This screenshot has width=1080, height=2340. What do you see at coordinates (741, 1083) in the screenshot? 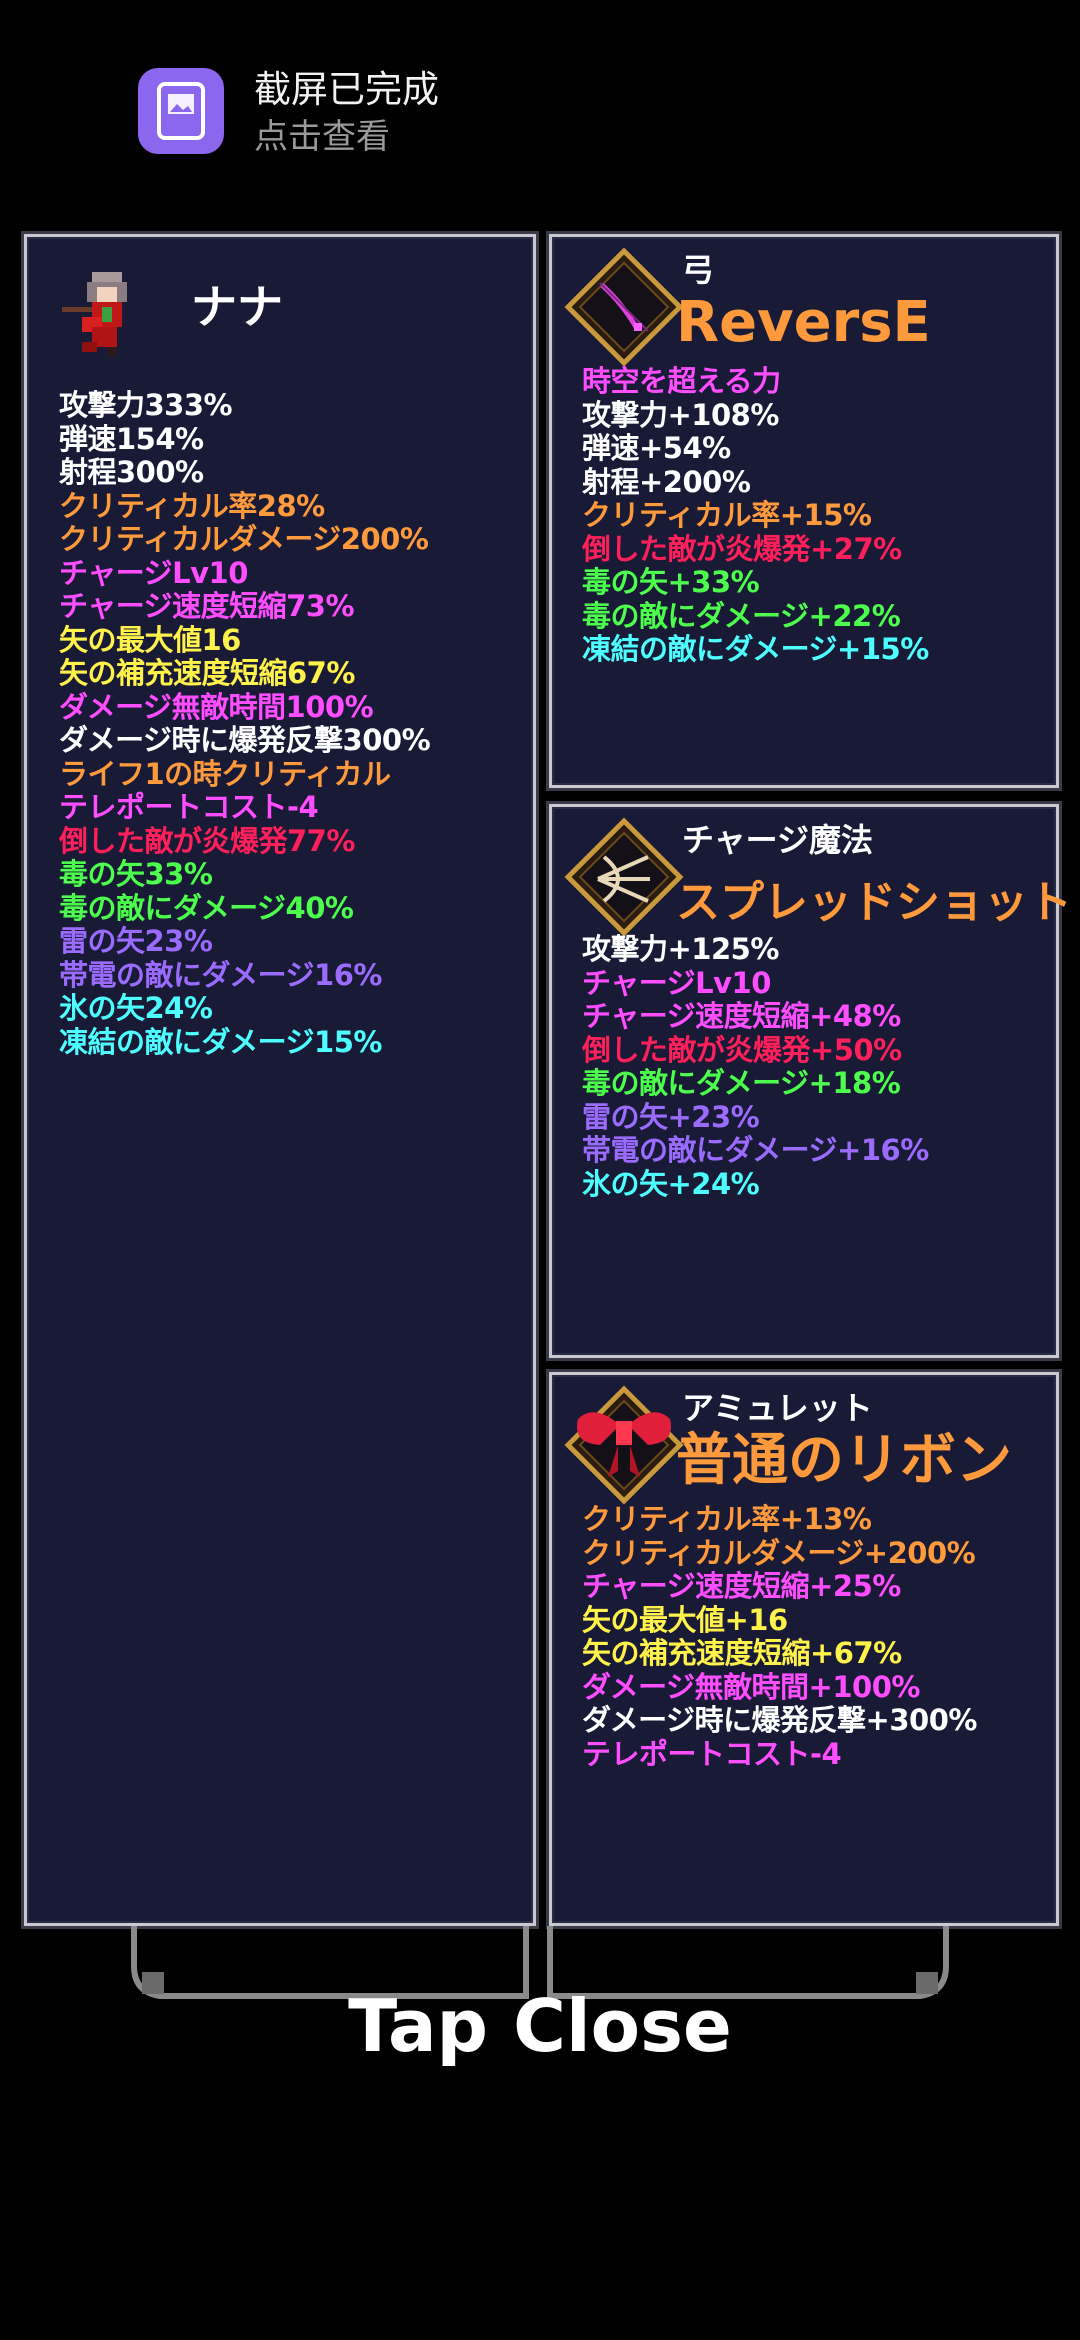
I see `stat-line: 毒の敵にダメージ+18%` at bounding box center [741, 1083].